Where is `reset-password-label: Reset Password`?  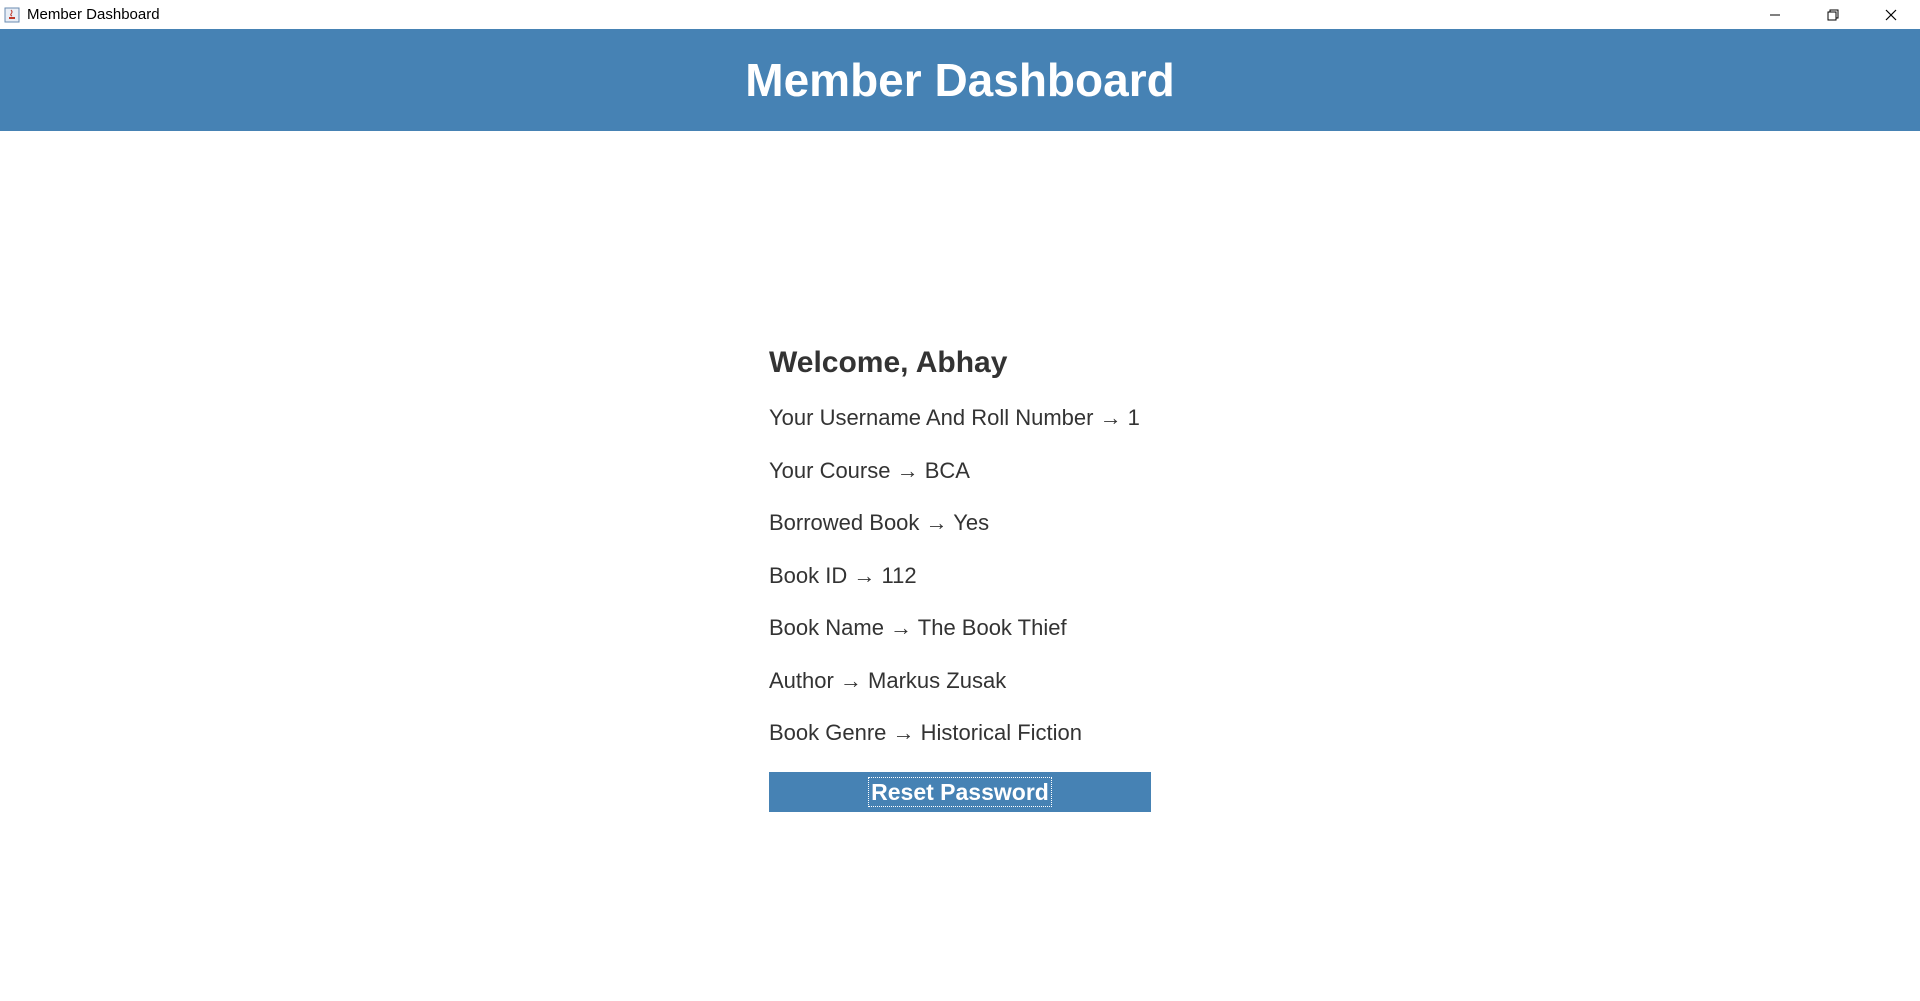
reset-password-label: Reset Password is located at coordinates (960, 791).